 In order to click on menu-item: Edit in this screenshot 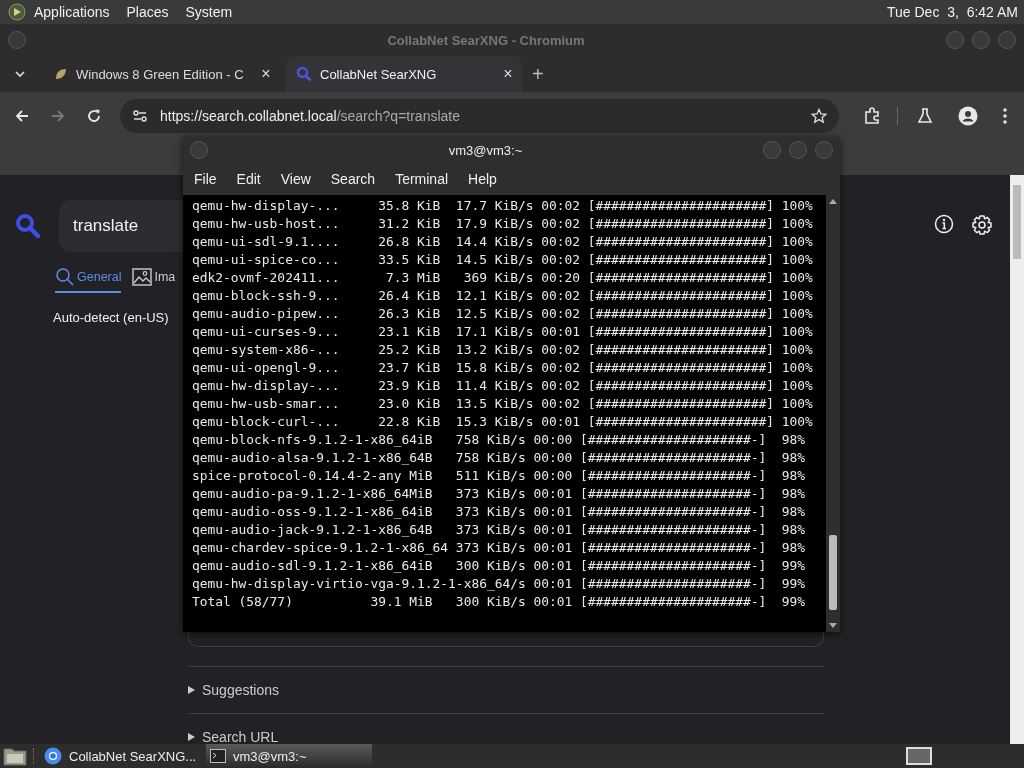, I will do `click(248, 179)`.